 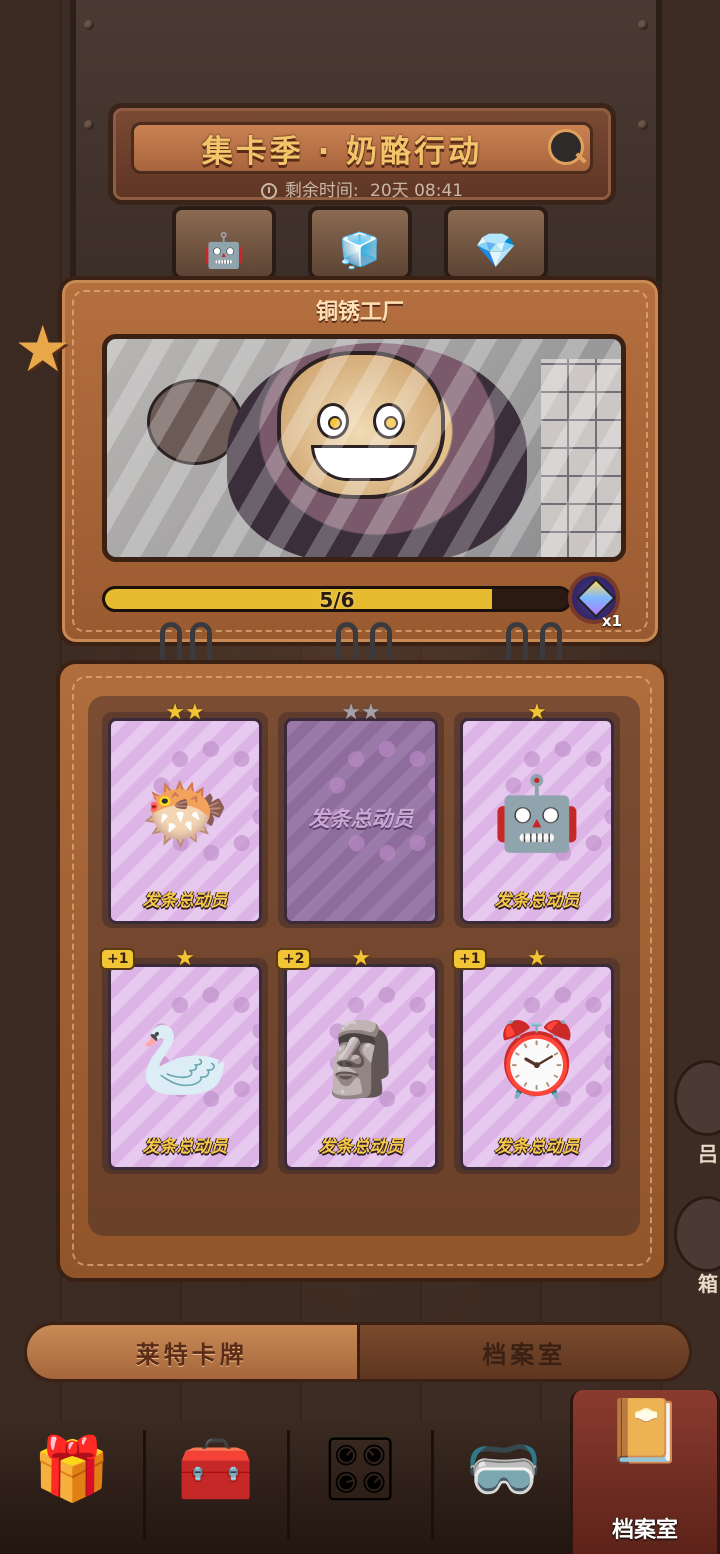 What do you see at coordinates (224, 251) in the screenshot?
I see `robot-face-icon: 🤖` at bounding box center [224, 251].